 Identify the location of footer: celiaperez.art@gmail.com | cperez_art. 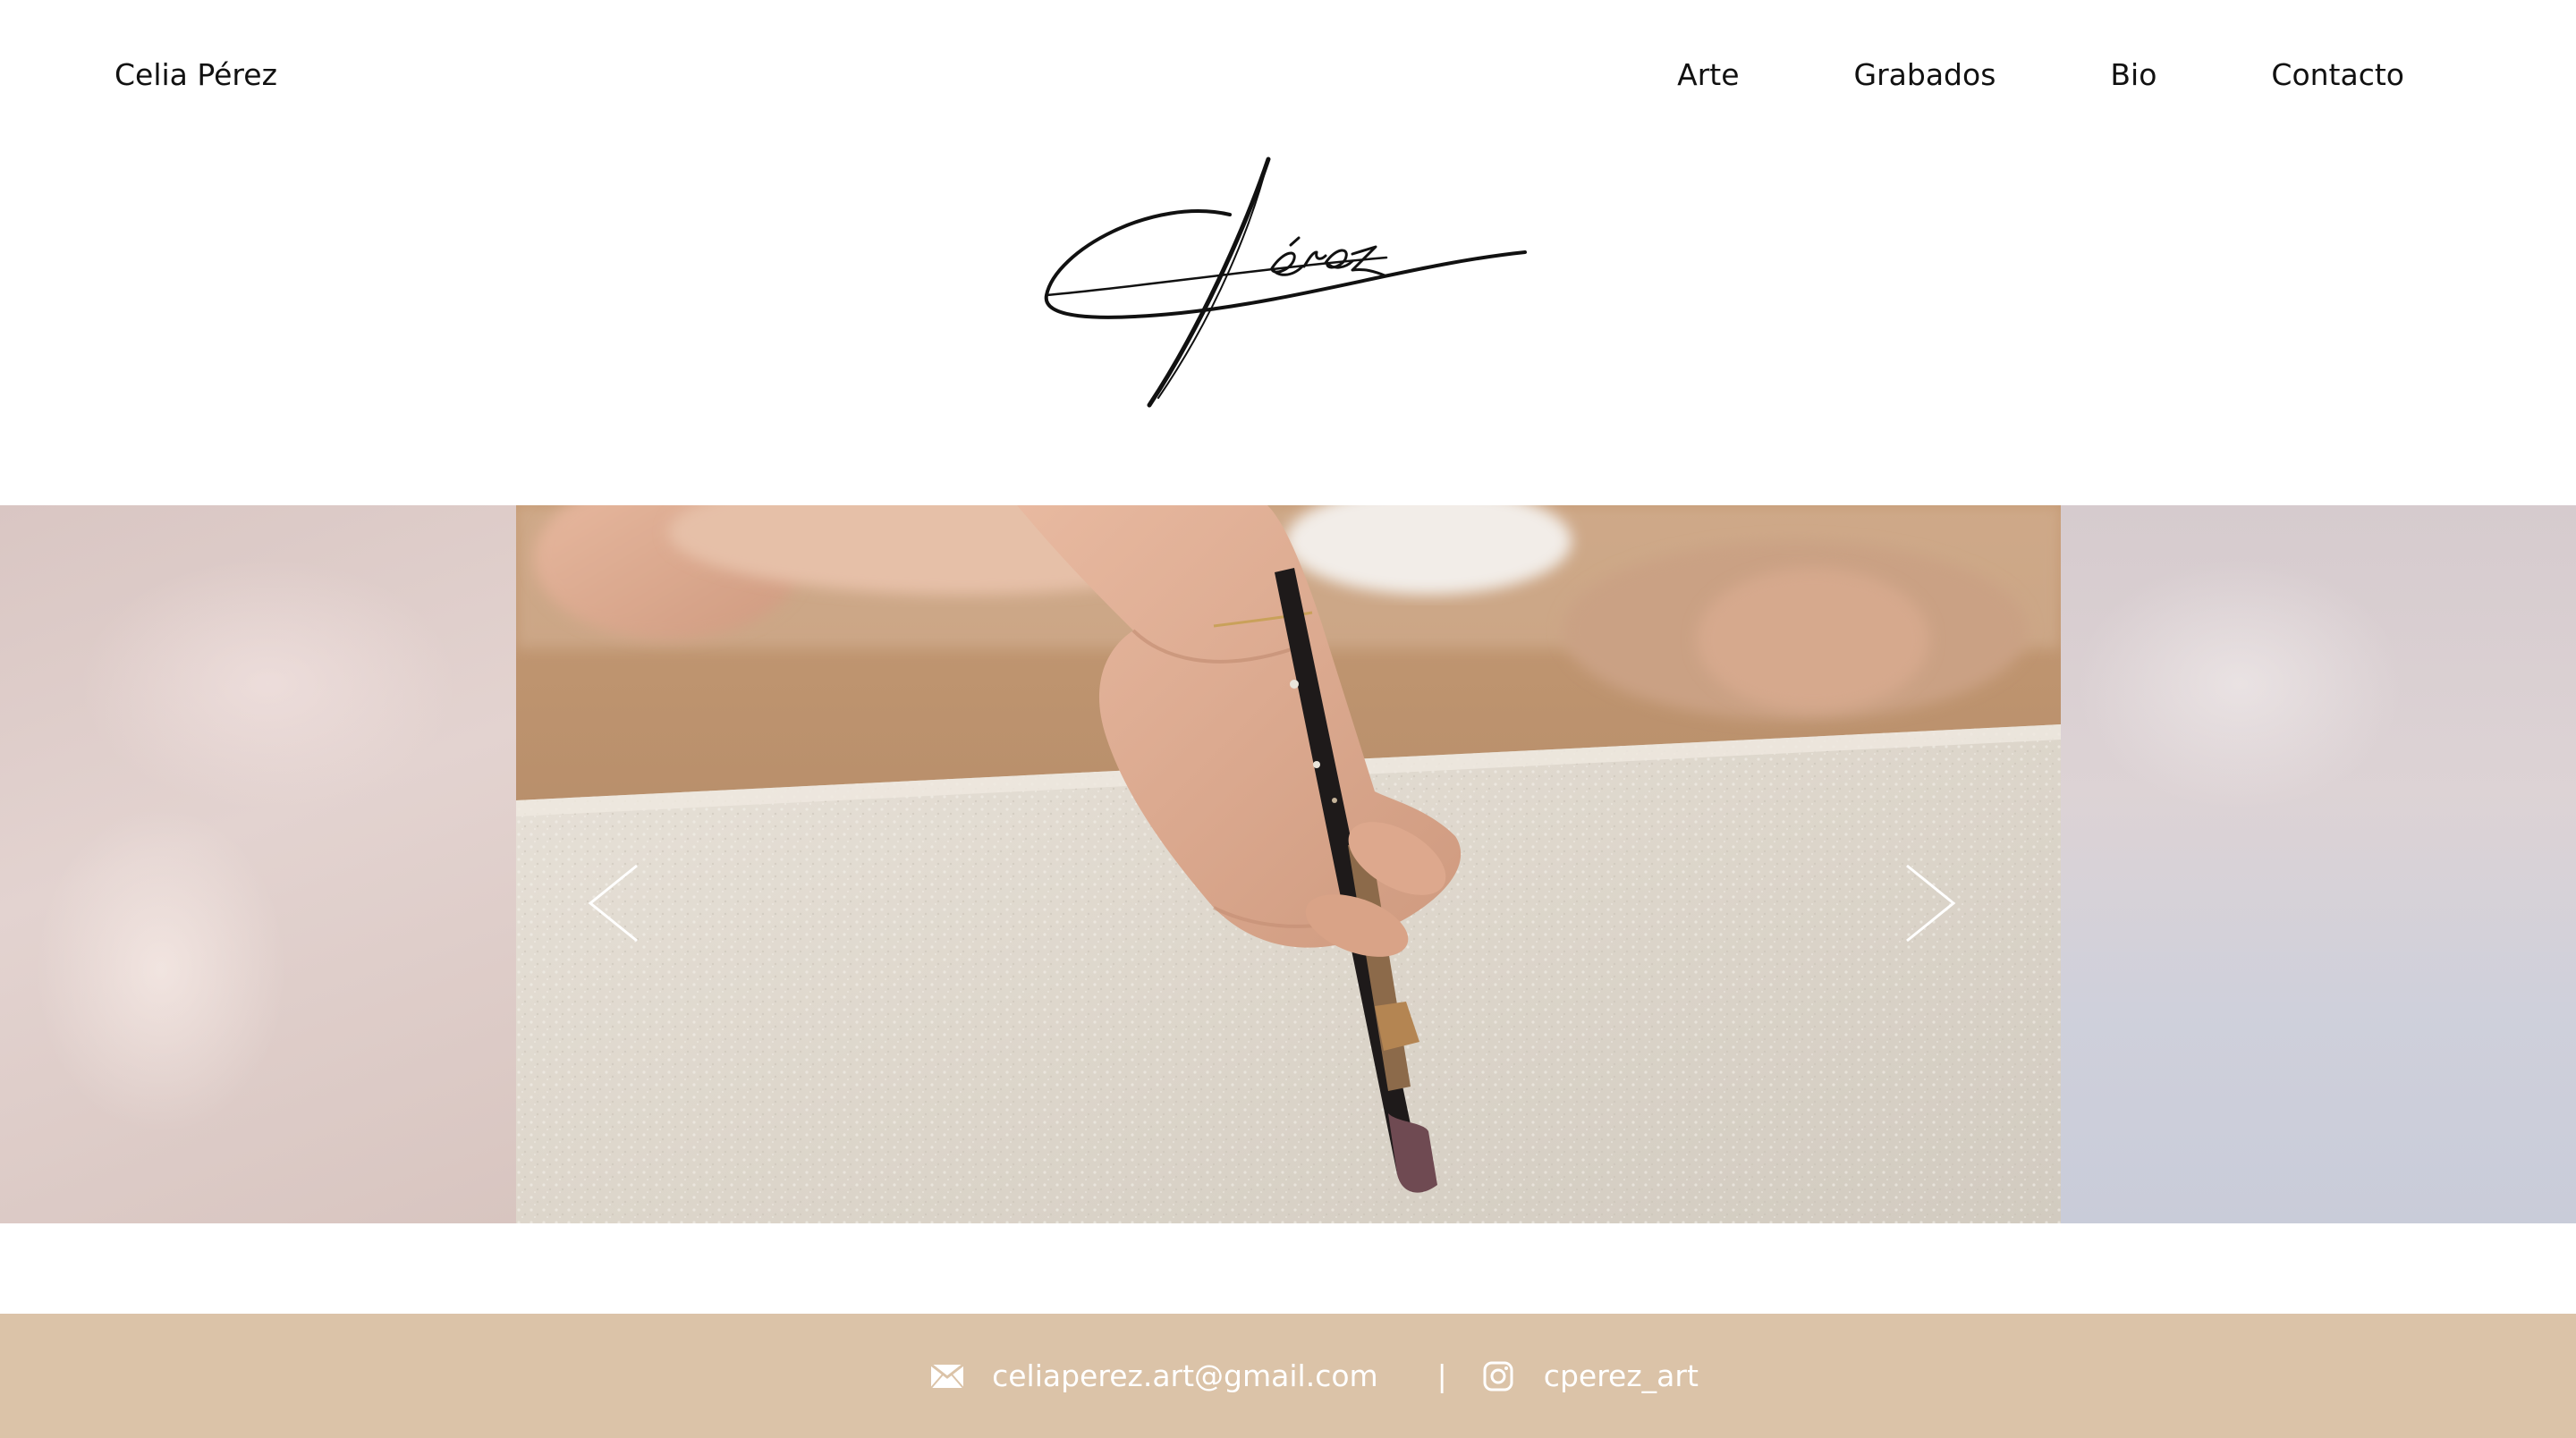
(1288, 1376).